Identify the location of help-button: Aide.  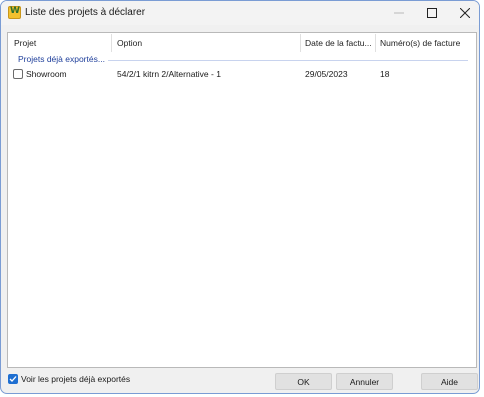
(449, 381).